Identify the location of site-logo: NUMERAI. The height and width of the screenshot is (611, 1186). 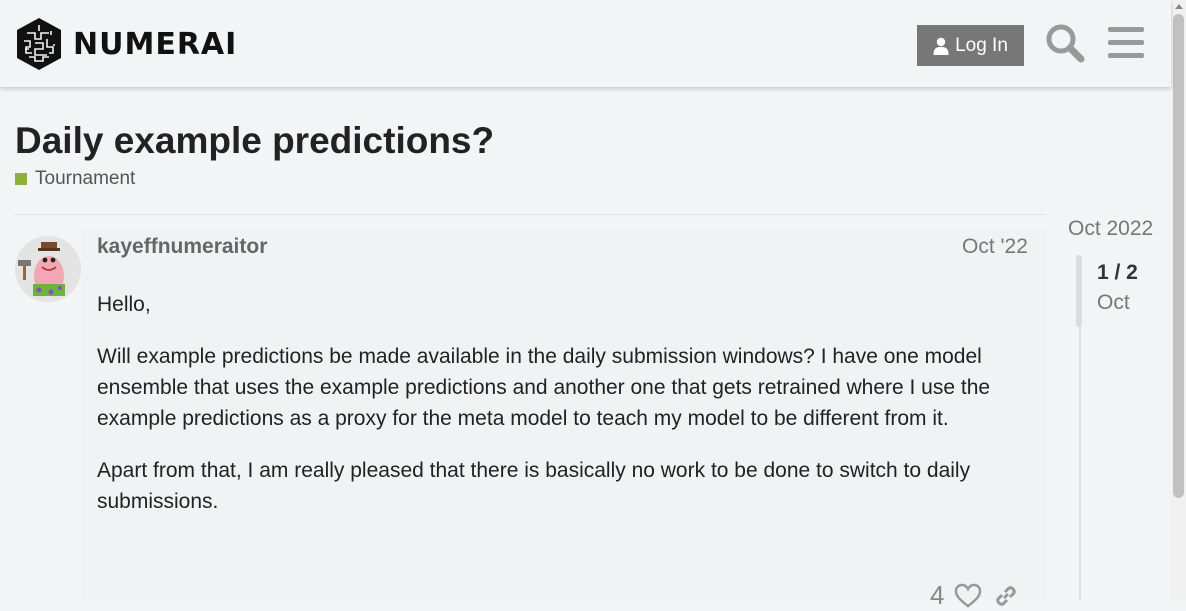
(126, 44).